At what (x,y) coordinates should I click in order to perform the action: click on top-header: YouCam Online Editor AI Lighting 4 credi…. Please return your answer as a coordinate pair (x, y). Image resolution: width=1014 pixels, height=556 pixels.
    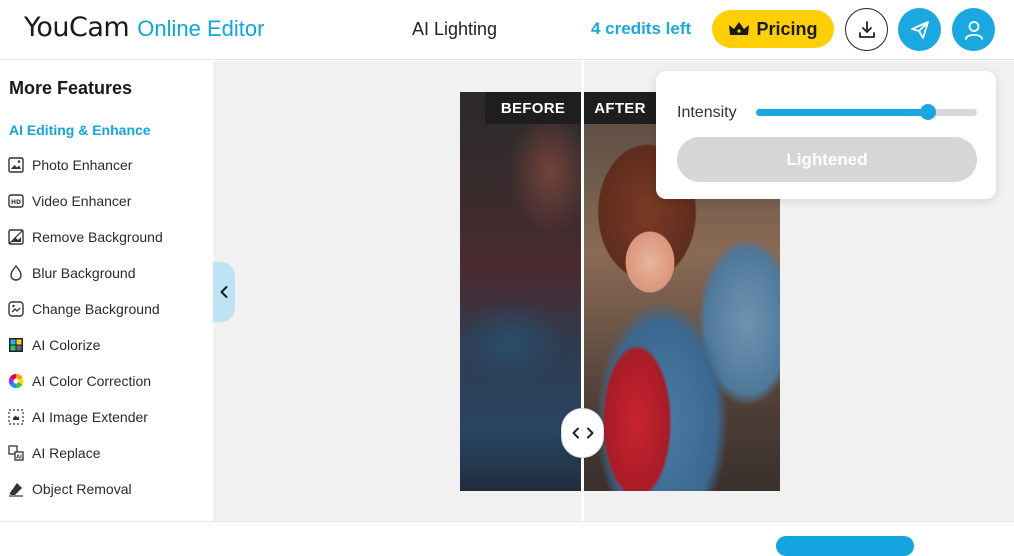
    Looking at the image, I should click on (507, 30).